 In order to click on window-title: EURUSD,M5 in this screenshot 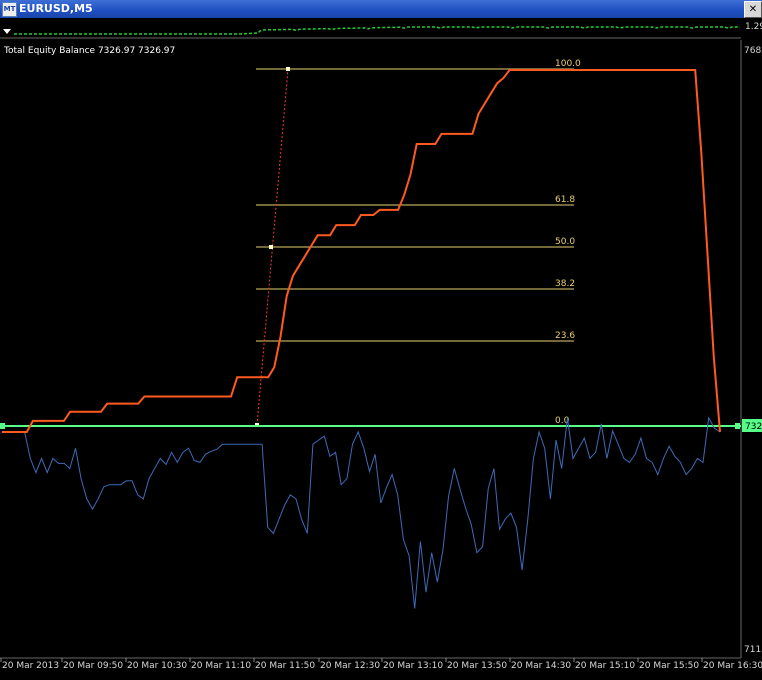, I will do `click(56, 8)`.